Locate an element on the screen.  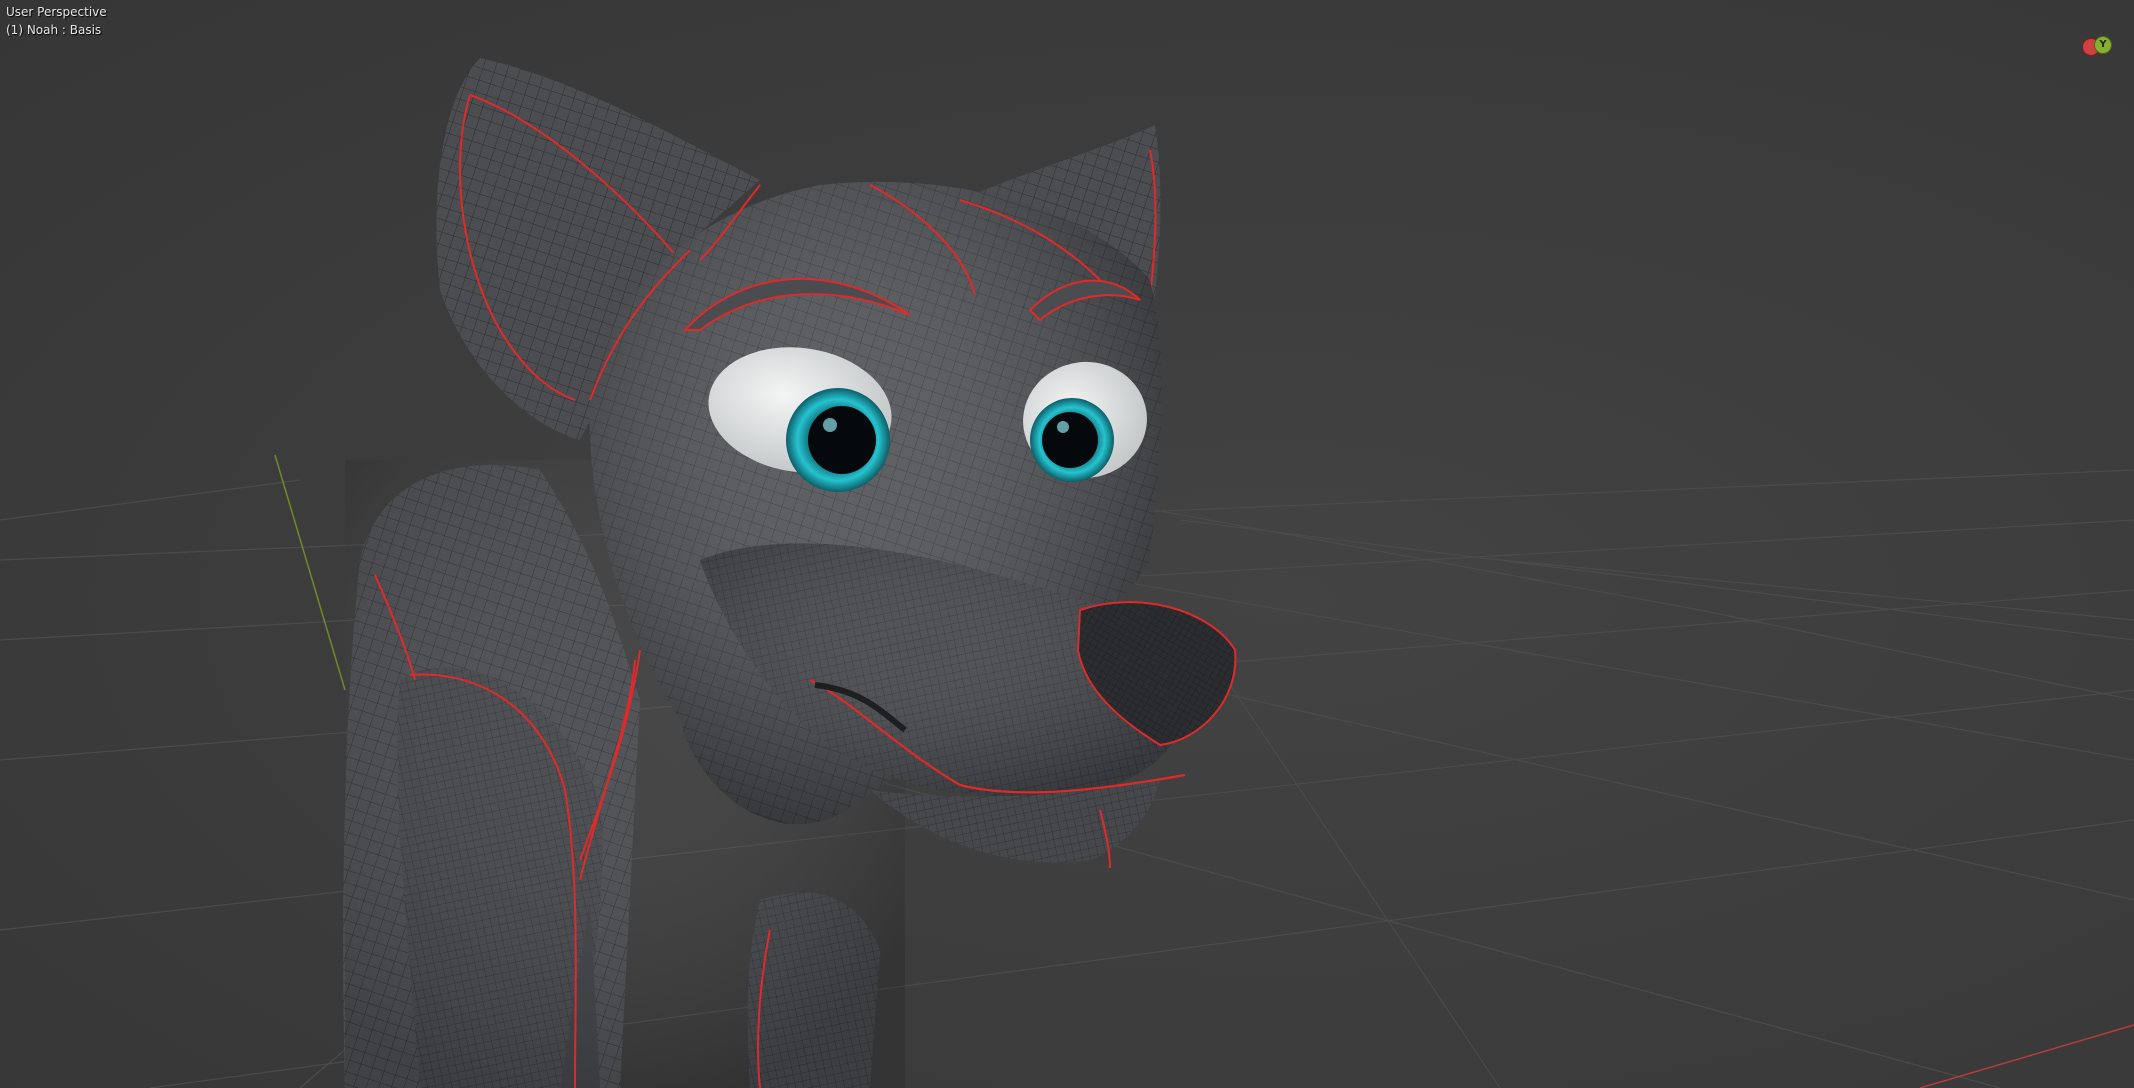
axis-y-icon: Y is located at coordinates (2103, 45).